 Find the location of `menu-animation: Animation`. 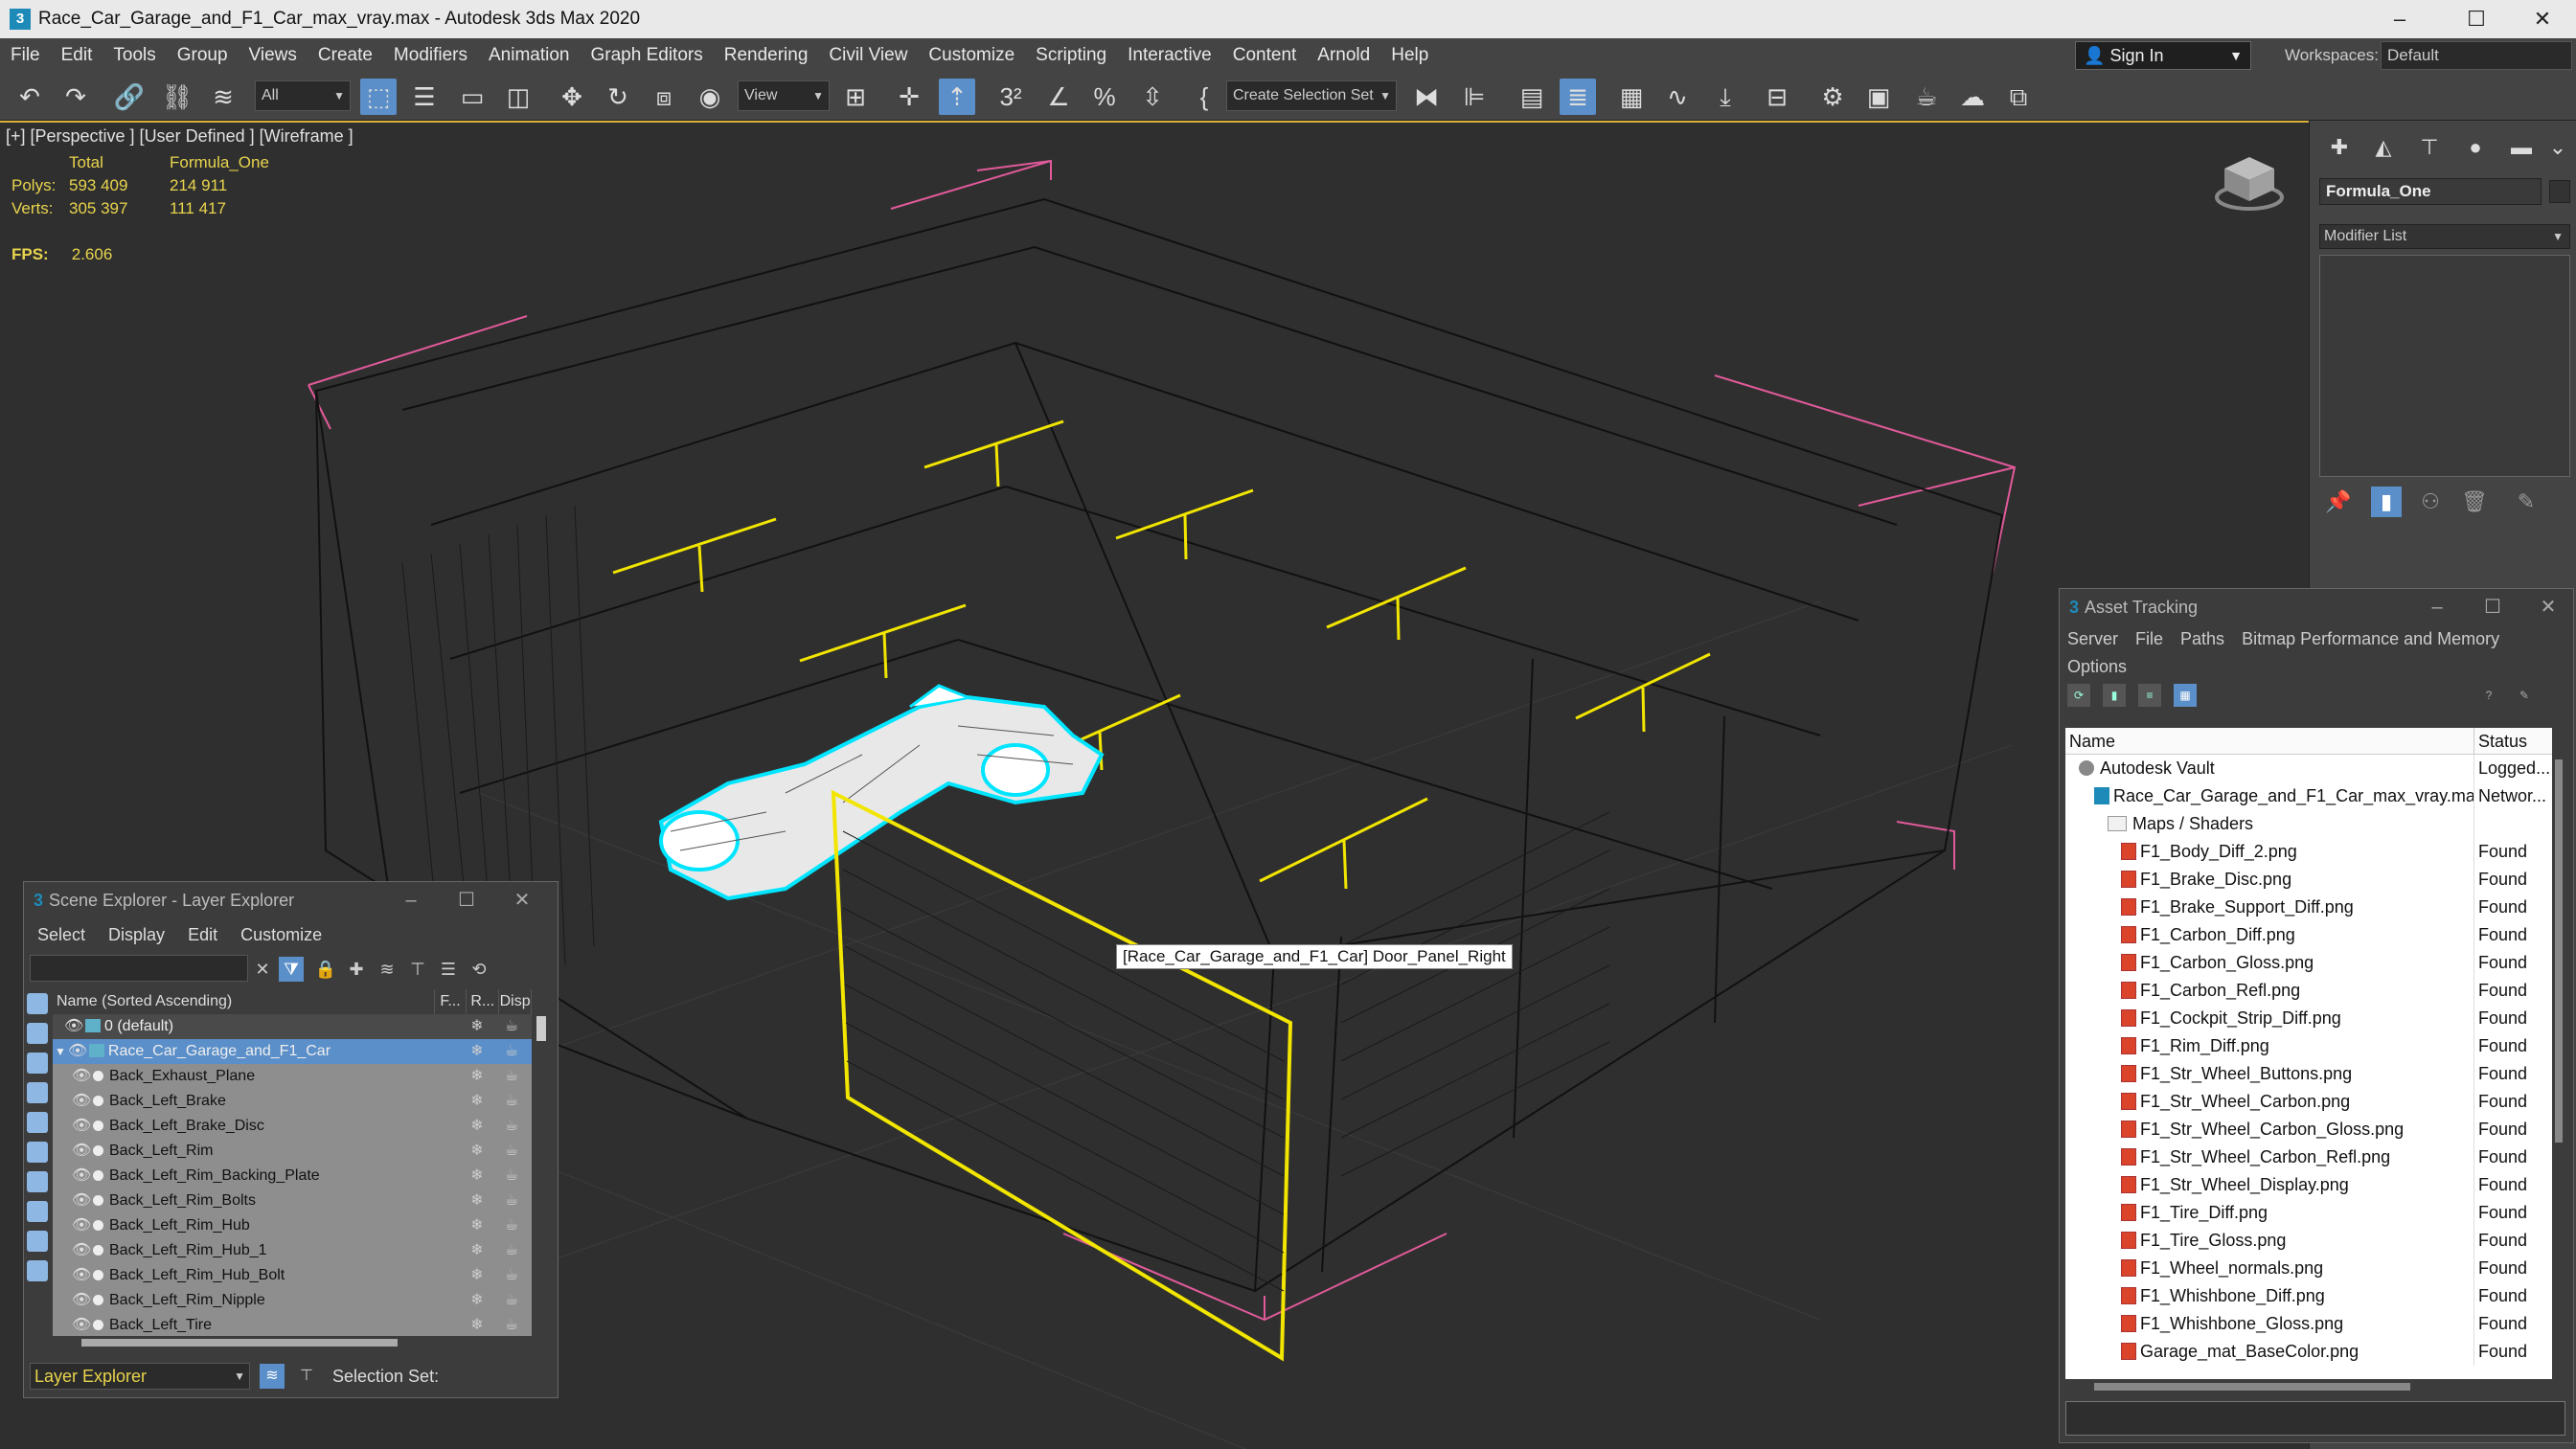

menu-animation: Animation is located at coordinates (529, 55).